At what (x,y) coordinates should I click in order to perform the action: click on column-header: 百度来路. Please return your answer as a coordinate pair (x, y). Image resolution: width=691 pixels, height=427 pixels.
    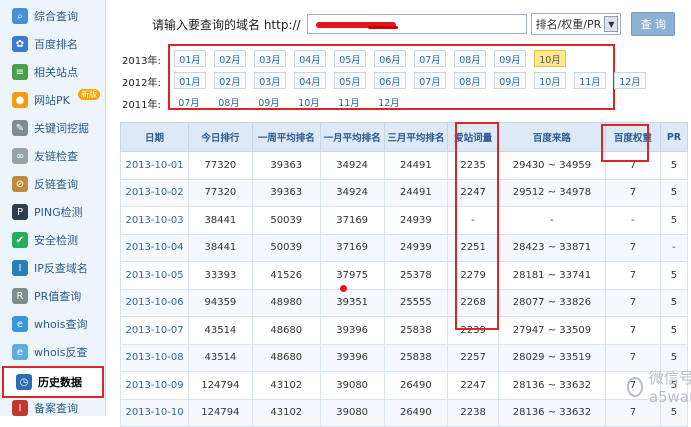
    Looking at the image, I should click on (551, 137).